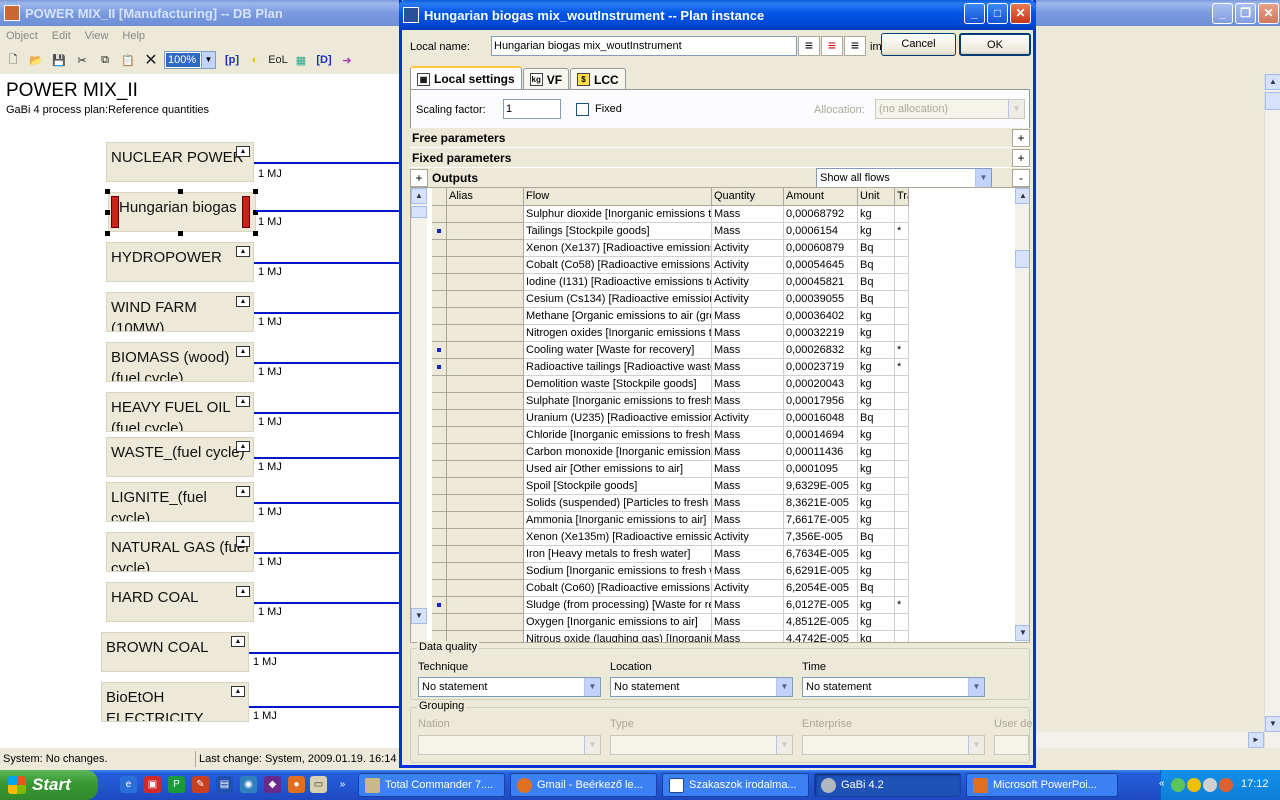 The width and height of the screenshot is (1280, 800). I want to click on amount-cell: 0,0006154, so click(821, 231).